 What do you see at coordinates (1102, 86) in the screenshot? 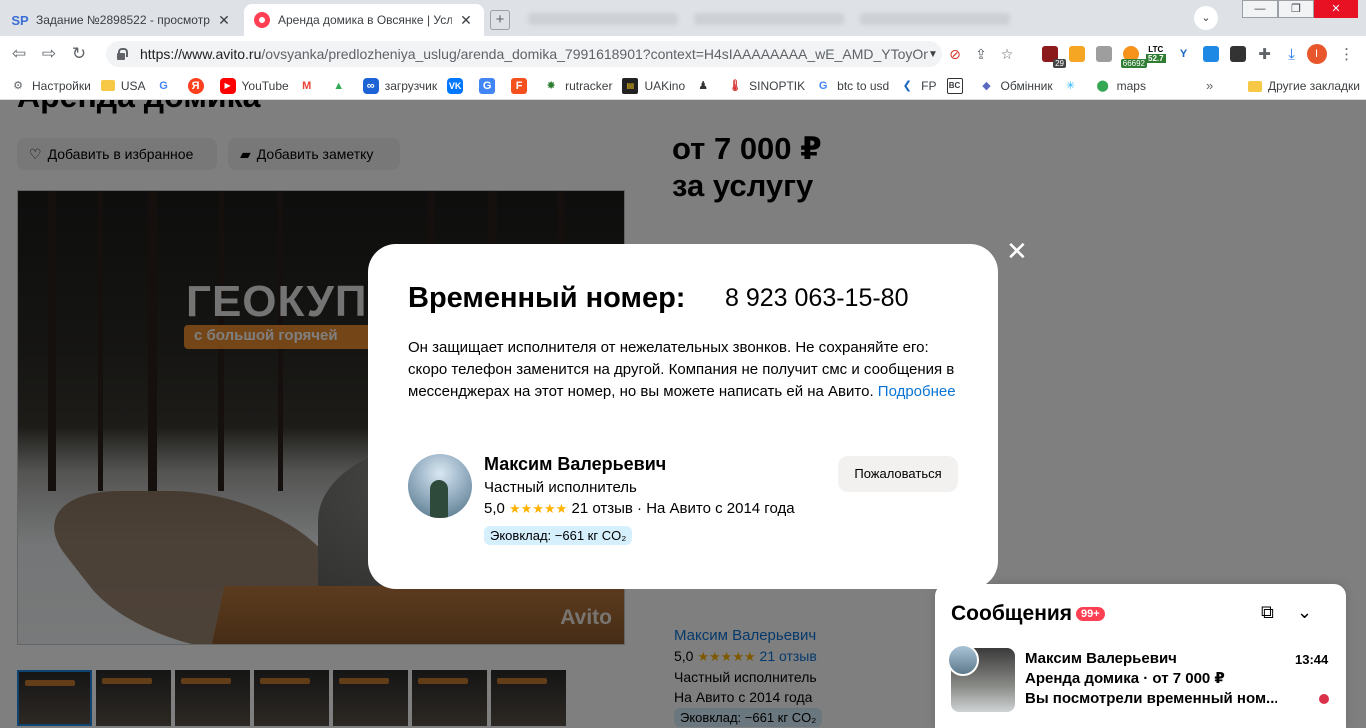
I see `map-pin-icon: ⬤` at bounding box center [1102, 86].